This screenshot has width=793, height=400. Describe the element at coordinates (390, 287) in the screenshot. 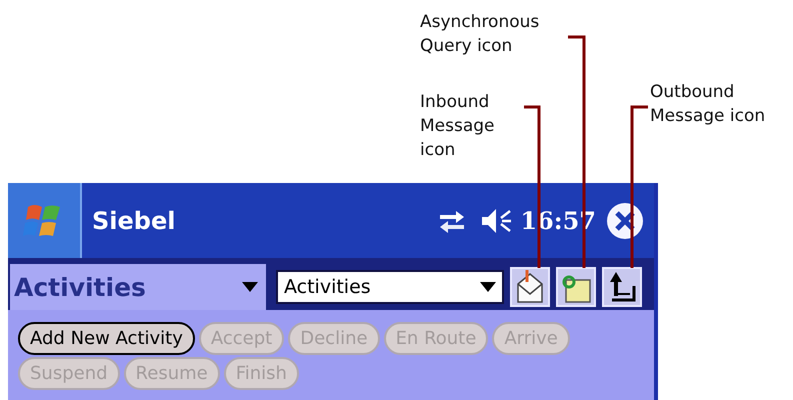

I see `view-dropdown: Activities` at that location.